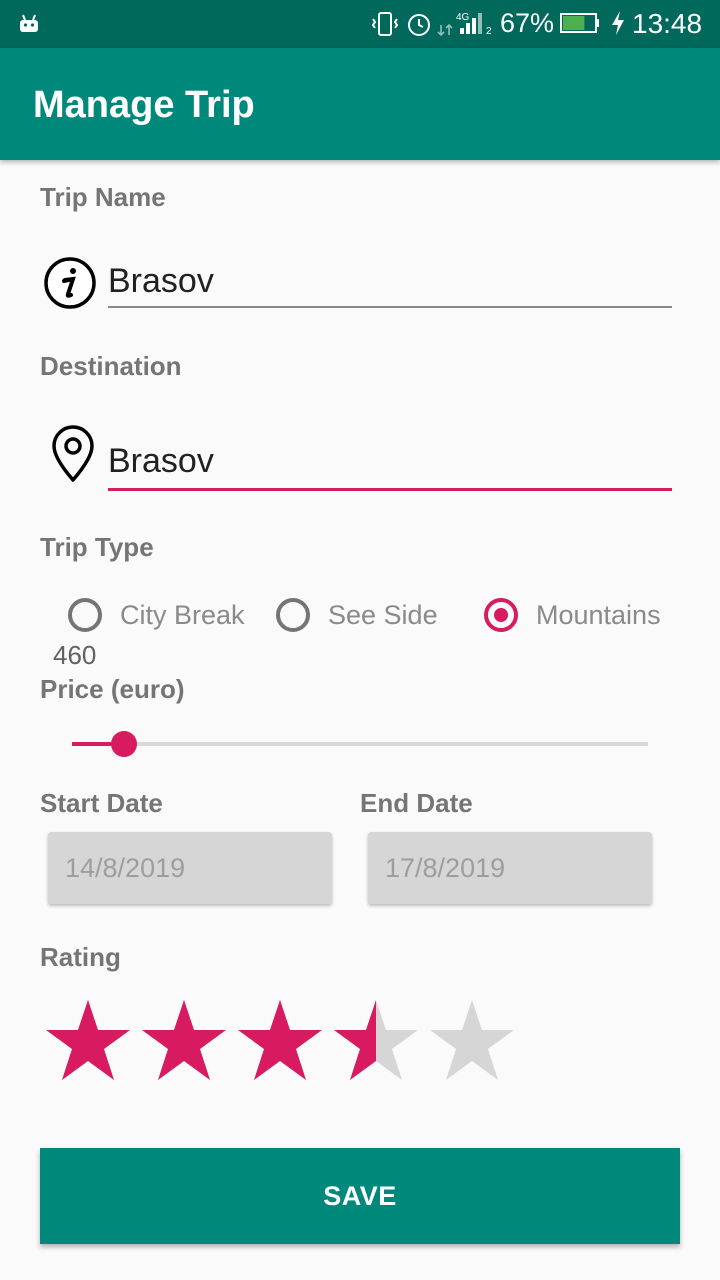 This screenshot has height=1280, width=720. Describe the element at coordinates (527, 23) in the screenshot. I see `battery-percent: 67%` at that location.